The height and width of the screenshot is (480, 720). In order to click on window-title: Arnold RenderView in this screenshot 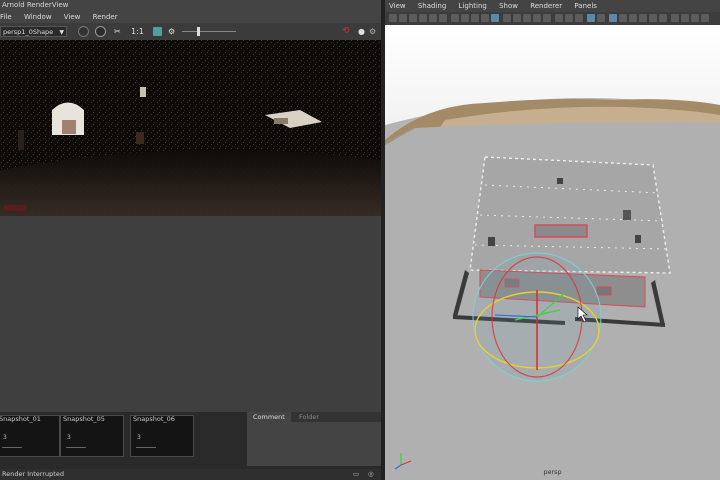, I will do `click(35, 5)`.